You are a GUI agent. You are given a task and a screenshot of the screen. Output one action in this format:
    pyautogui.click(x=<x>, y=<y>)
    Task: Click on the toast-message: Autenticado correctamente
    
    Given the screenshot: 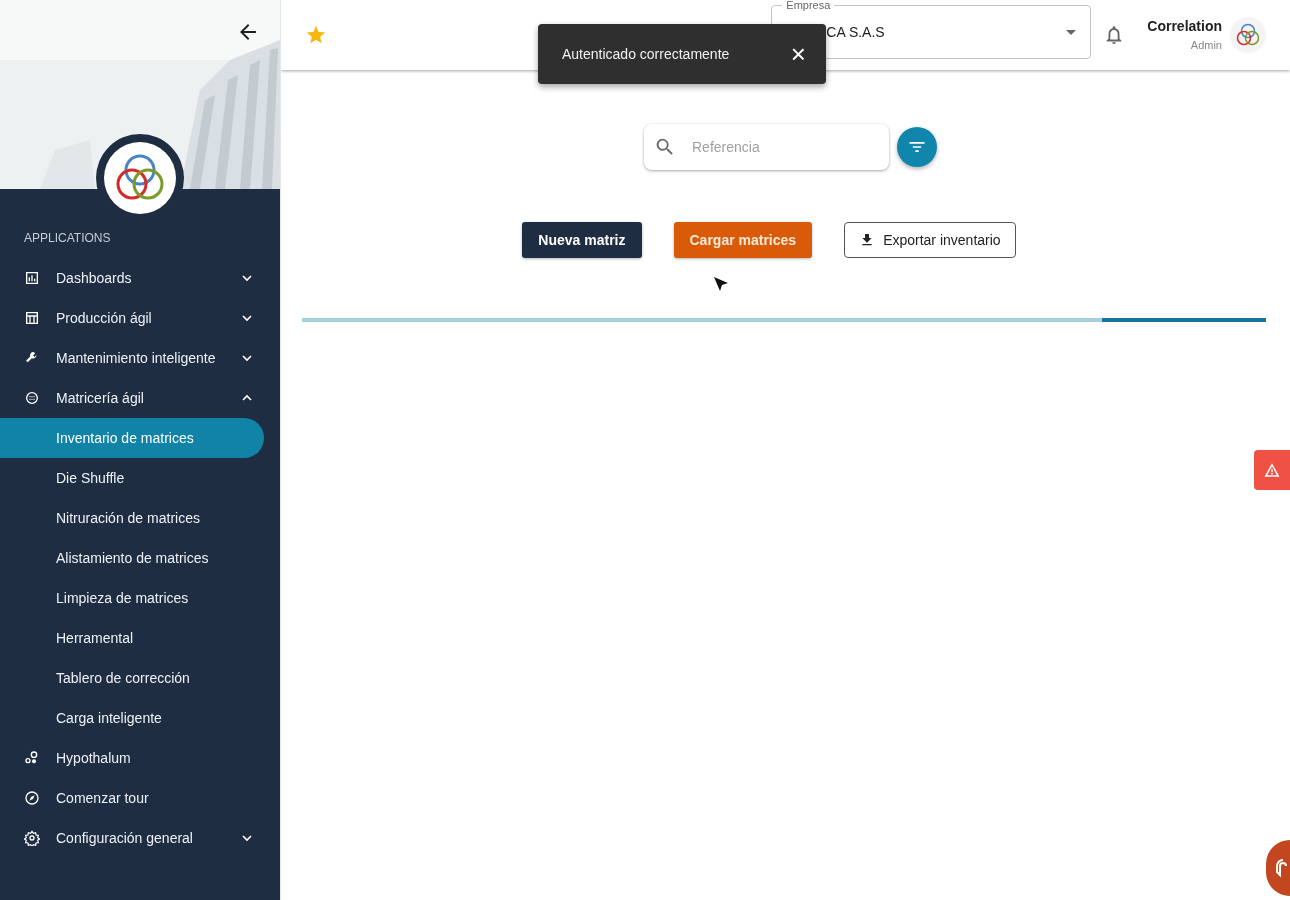 What is the action you would take?
    pyautogui.click(x=646, y=54)
    